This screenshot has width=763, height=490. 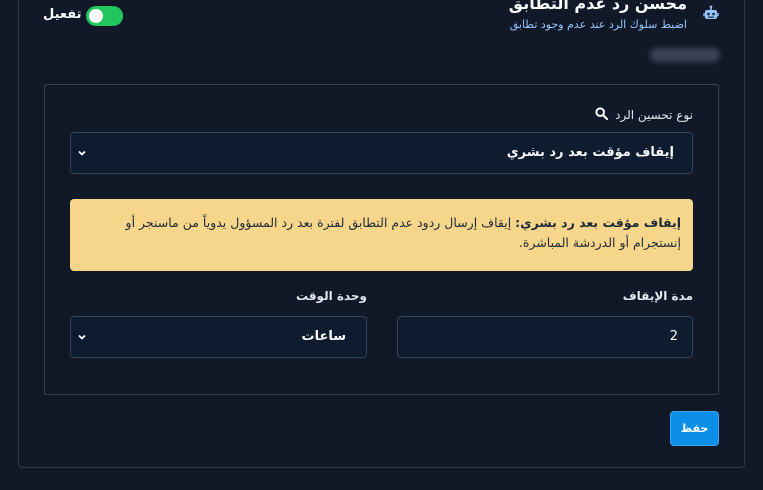 What do you see at coordinates (96, 16) in the screenshot?
I see `toggle-knob` at bounding box center [96, 16].